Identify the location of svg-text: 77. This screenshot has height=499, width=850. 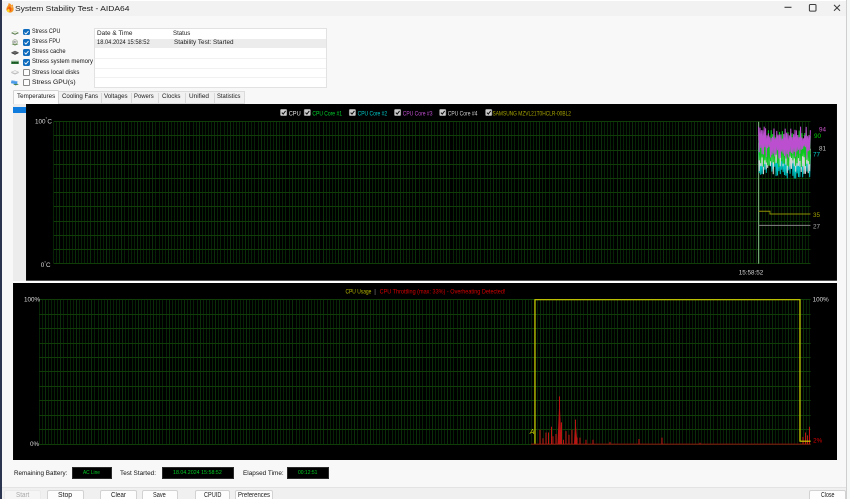
(816, 155).